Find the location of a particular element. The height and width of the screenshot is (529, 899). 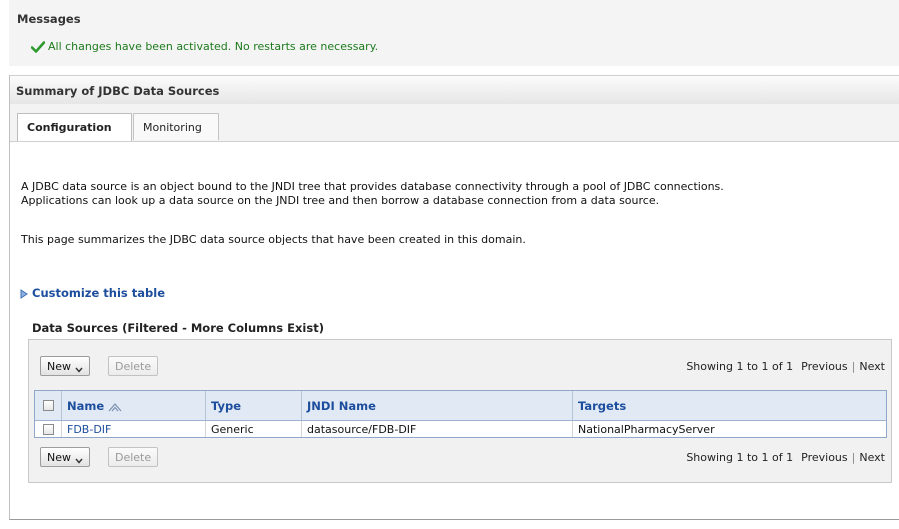

cell-type: Generic is located at coordinates (254, 429).